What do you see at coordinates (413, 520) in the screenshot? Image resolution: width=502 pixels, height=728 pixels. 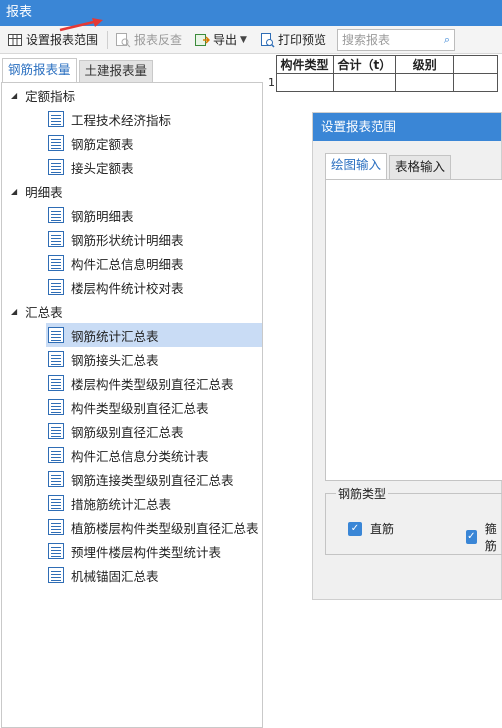 I see `steel-type-group: 钢筋类型 ✓ 直筋 ✓ 箍筋` at bounding box center [413, 520].